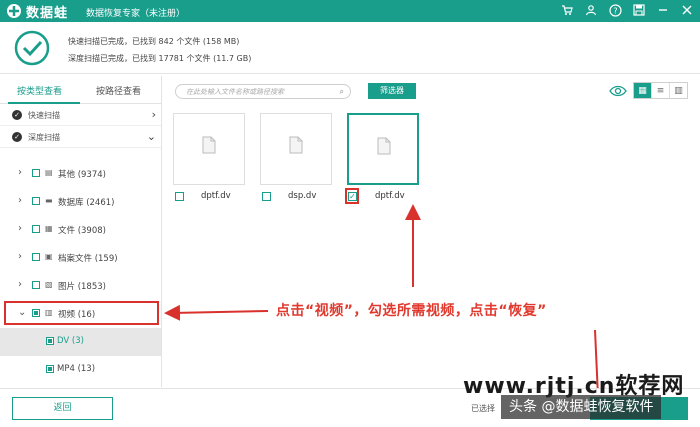  What do you see at coordinates (639, 10) in the screenshot?
I see `save-icon` at bounding box center [639, 10].